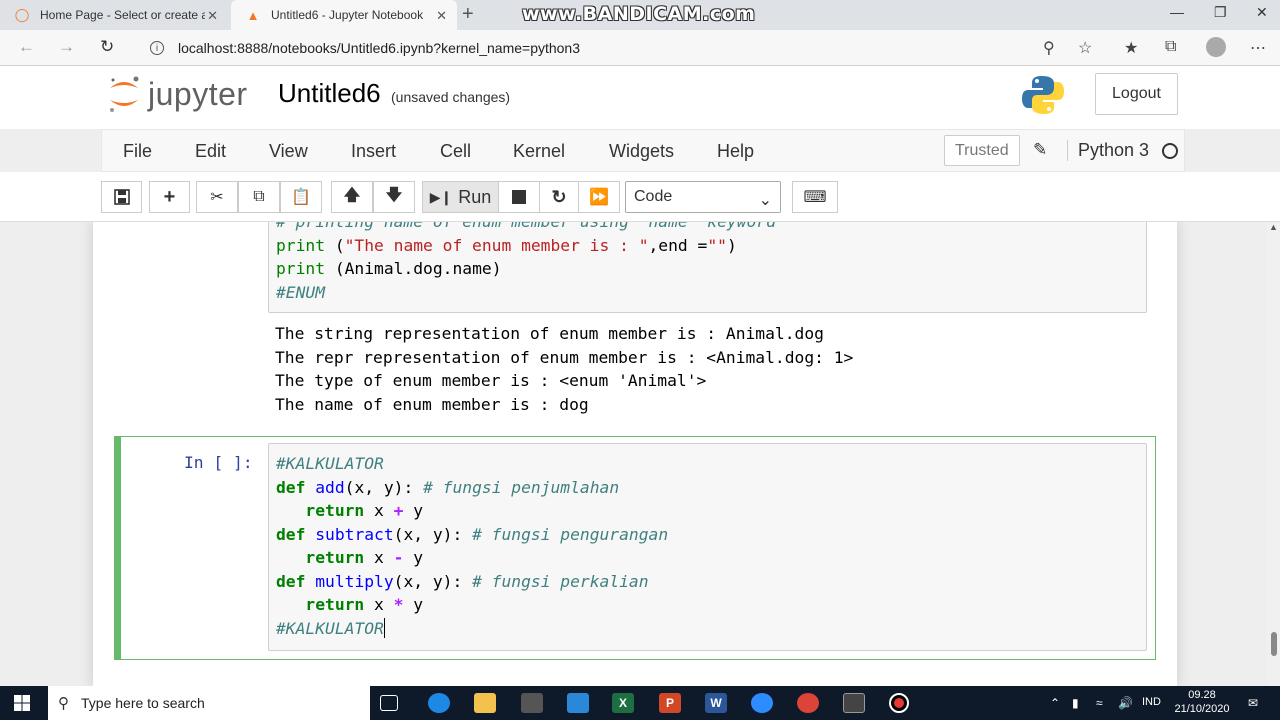  Describe the element at coordinates (1085, 48) in the screenshot. I see `favorite-star-icon: ☆` at that location.